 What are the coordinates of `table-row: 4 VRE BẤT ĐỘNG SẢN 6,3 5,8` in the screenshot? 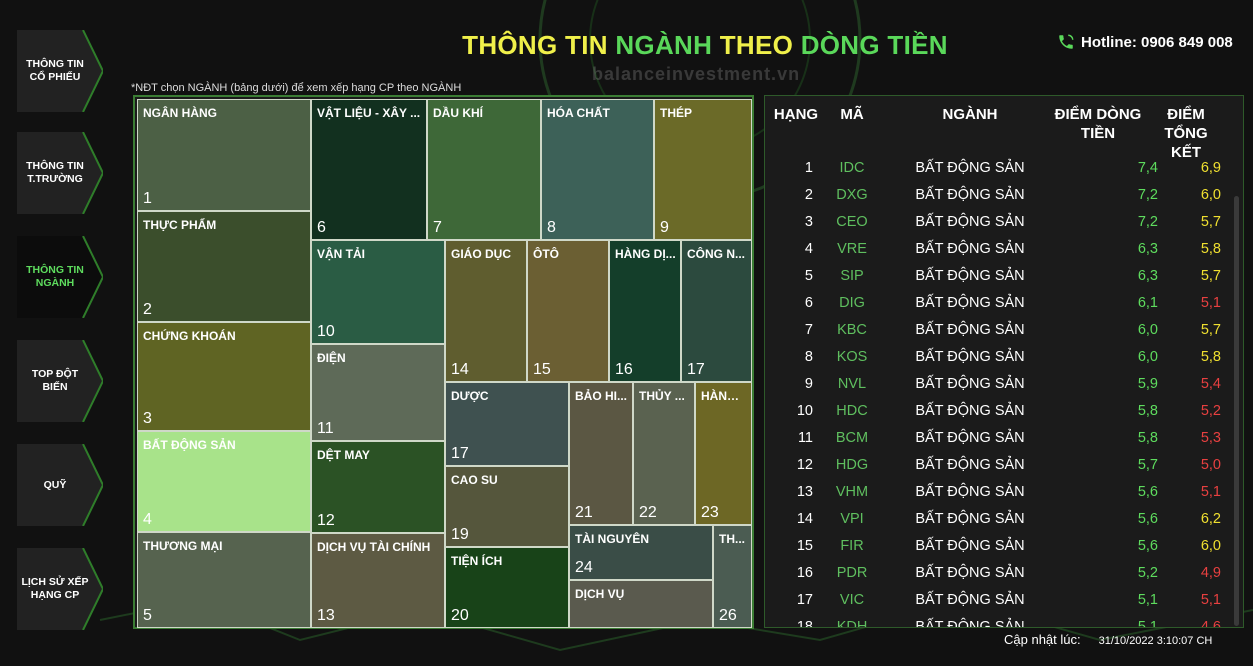 It's located at (1004, 250).